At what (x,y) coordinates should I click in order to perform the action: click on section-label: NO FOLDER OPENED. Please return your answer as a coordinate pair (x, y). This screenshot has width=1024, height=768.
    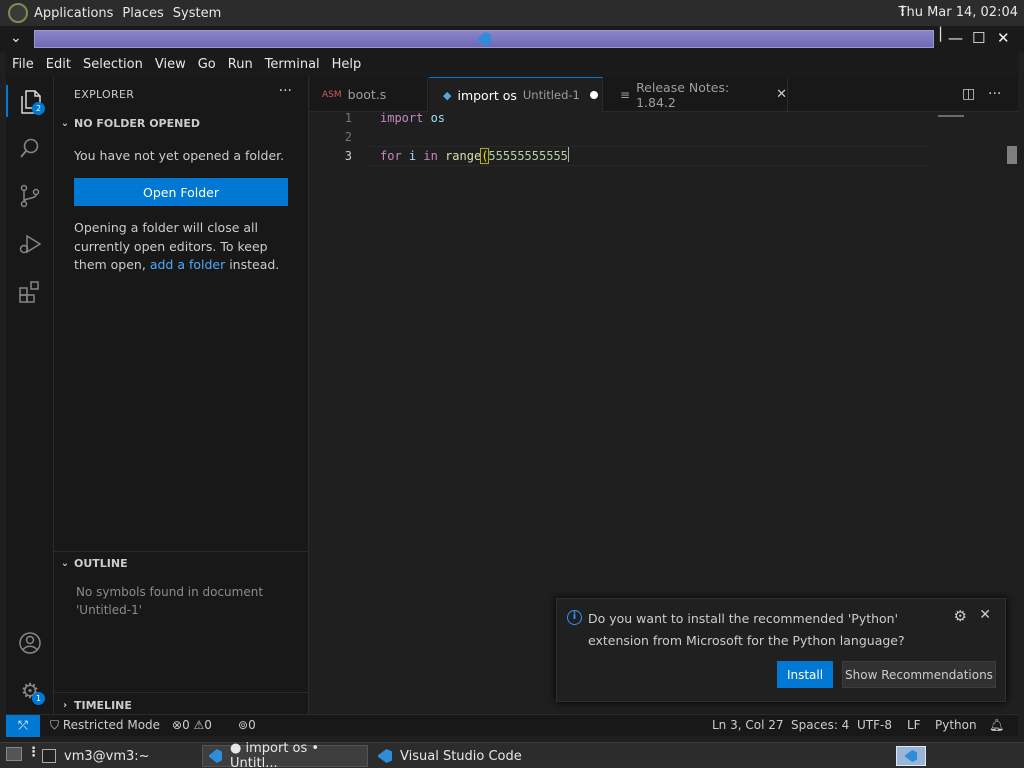
    Looking at the image, I should click on (137, 123).